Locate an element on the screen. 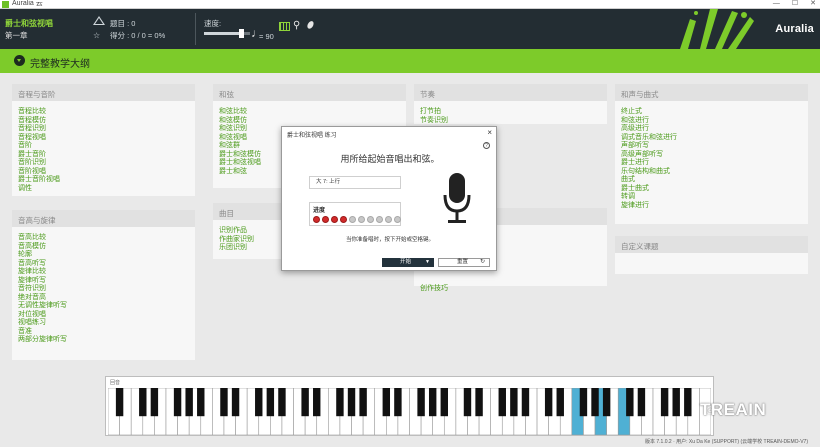  topic-item: 创作技巧 is located at coordinates (510, 289).